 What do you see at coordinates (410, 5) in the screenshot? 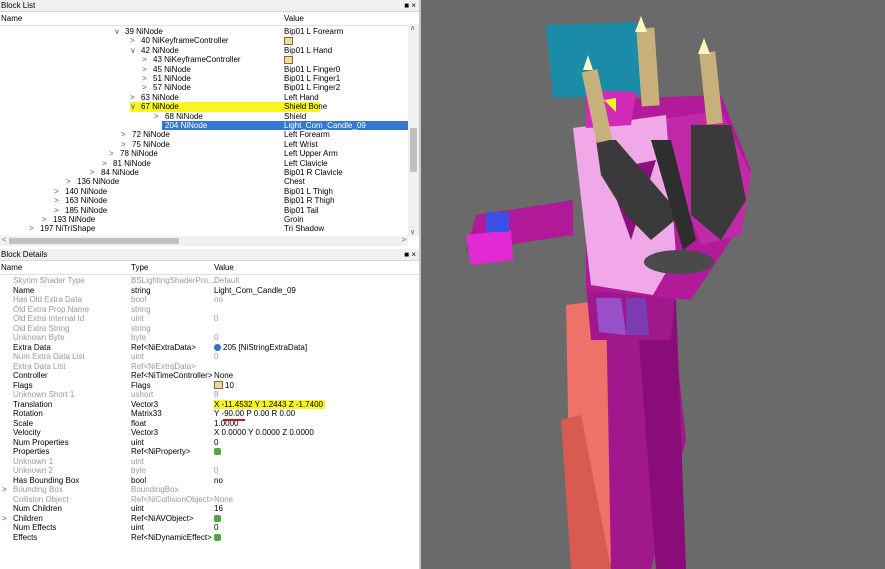
I see `block-list-window-controls: ■ ×` at bounding box center [410, 5].